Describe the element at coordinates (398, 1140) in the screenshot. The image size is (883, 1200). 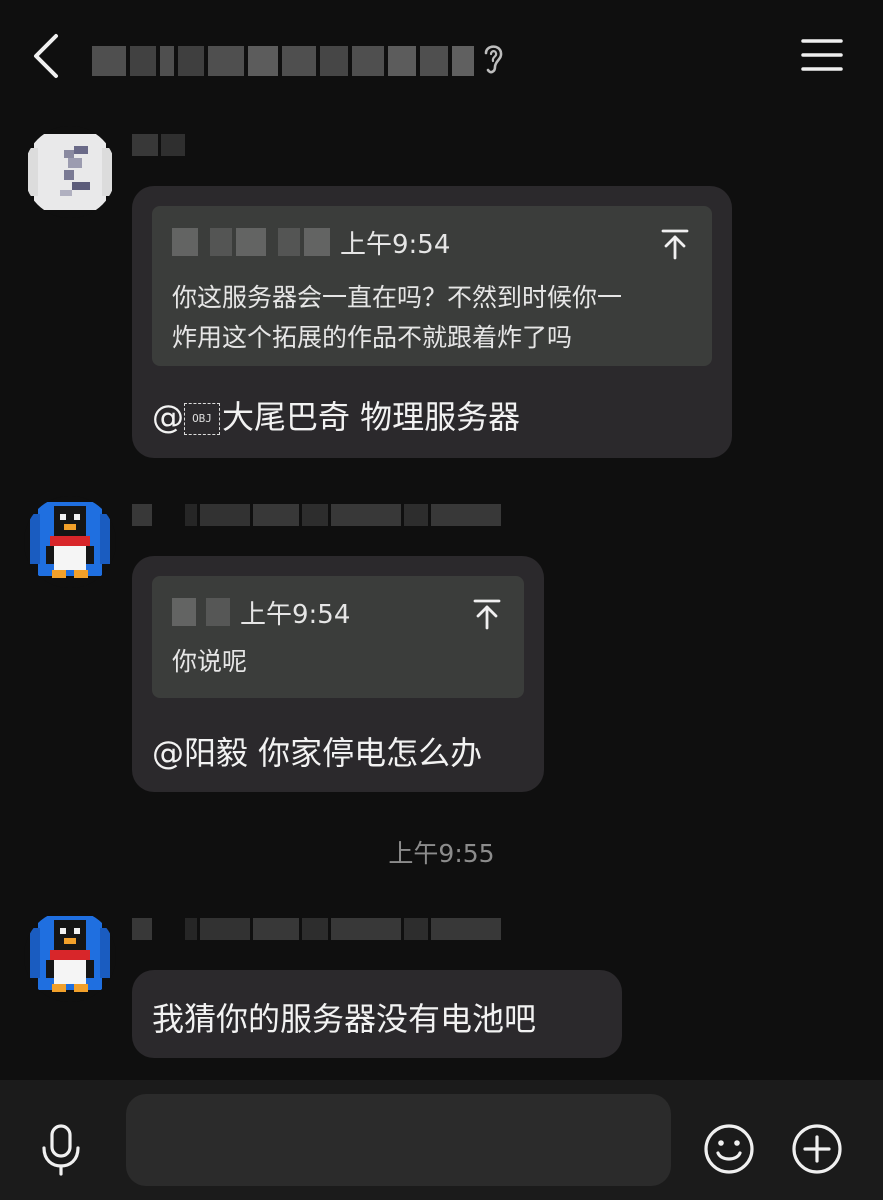
I see `message-input` at that location.